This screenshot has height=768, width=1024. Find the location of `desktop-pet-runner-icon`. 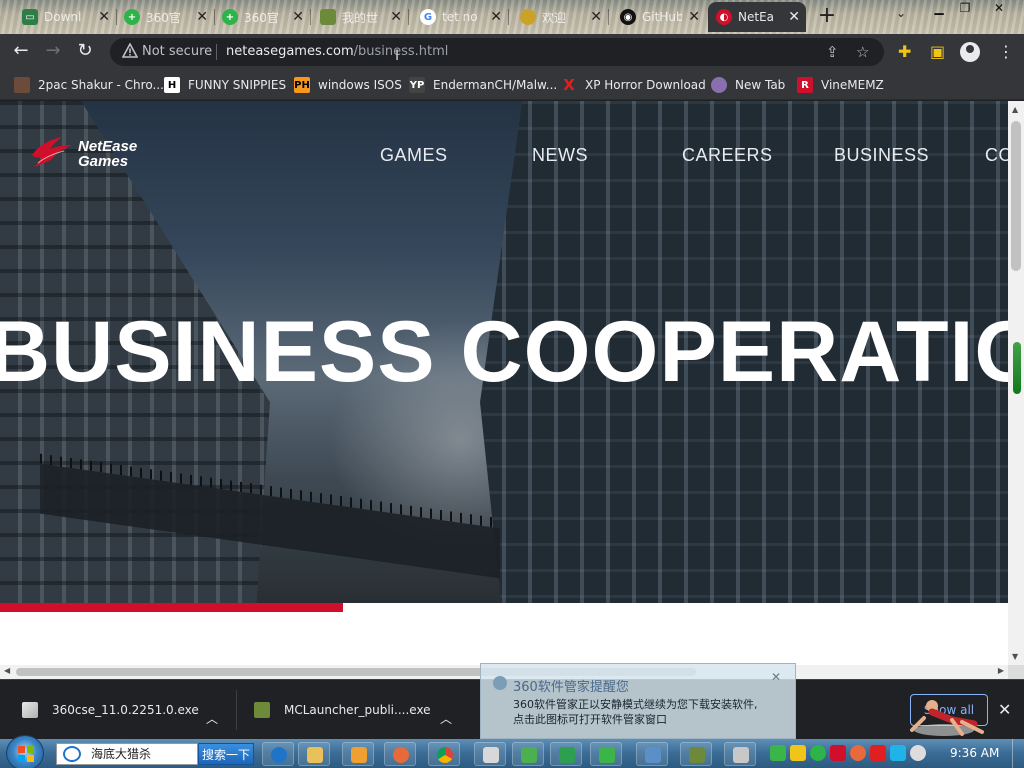

desktop-pet-runner-icon is located at coordinates (947, 714).